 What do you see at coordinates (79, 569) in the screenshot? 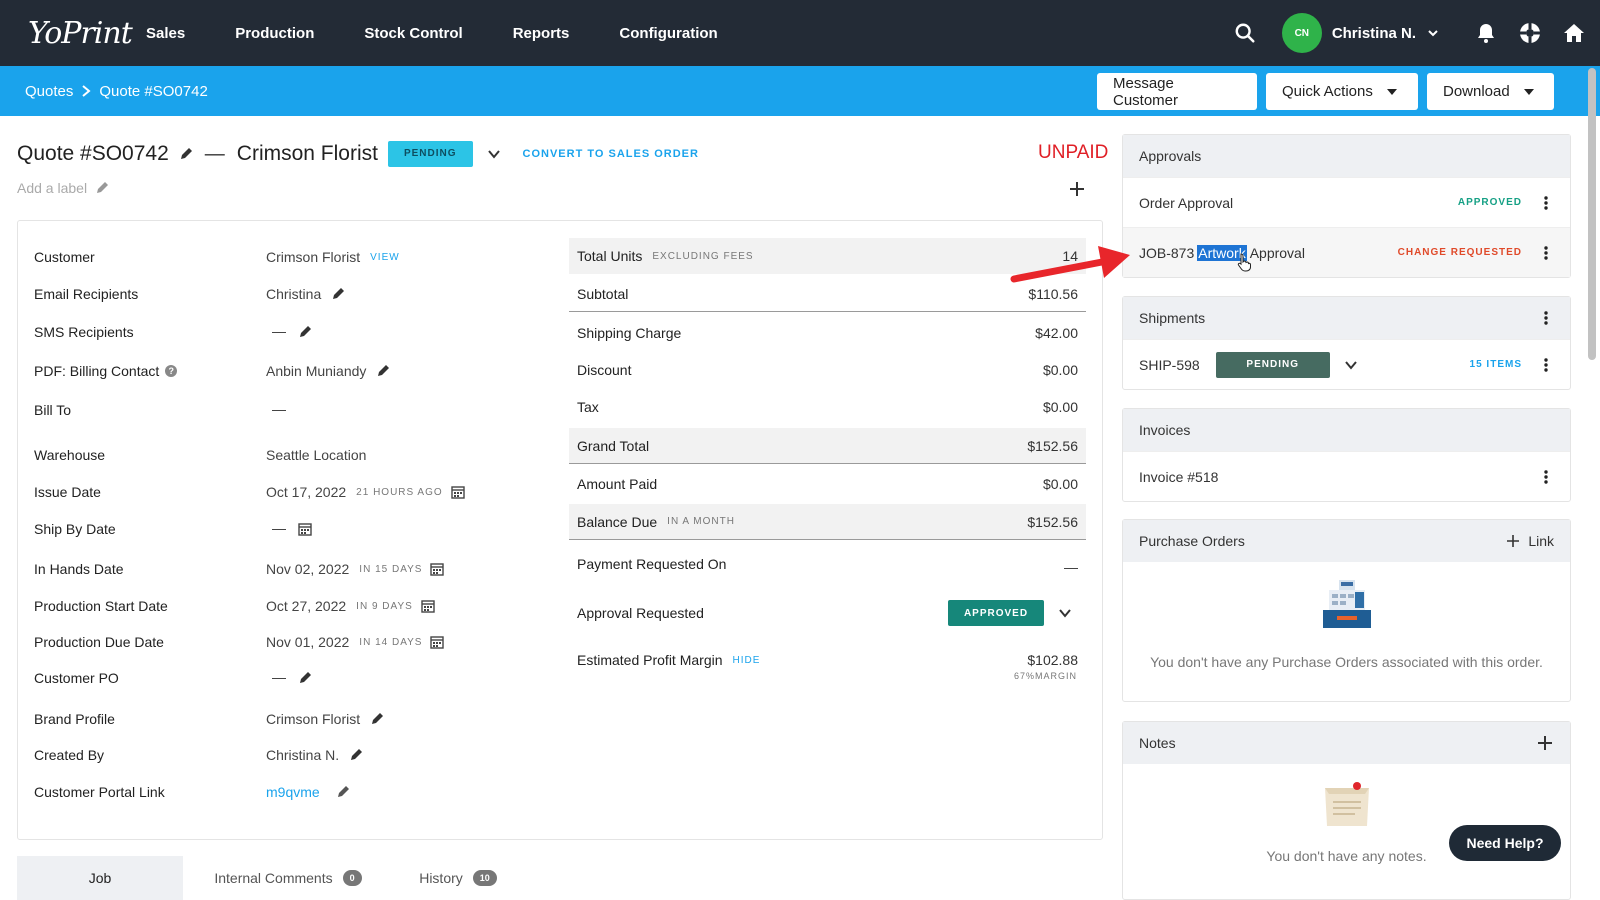
I see `field-label: In Hands Date` at bounding box center [79, 569].